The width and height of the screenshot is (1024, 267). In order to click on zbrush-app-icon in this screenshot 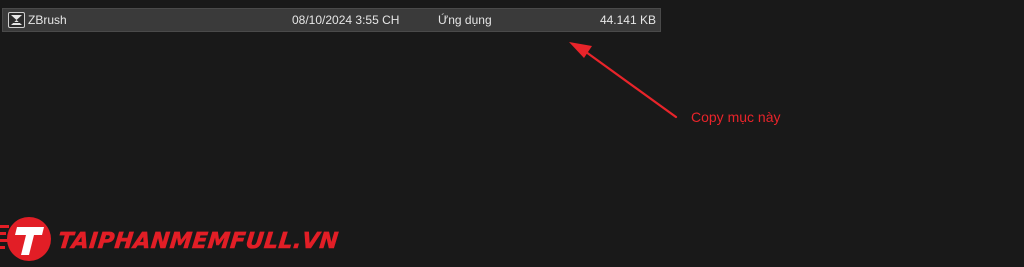, I will do `click(16, 20)`.